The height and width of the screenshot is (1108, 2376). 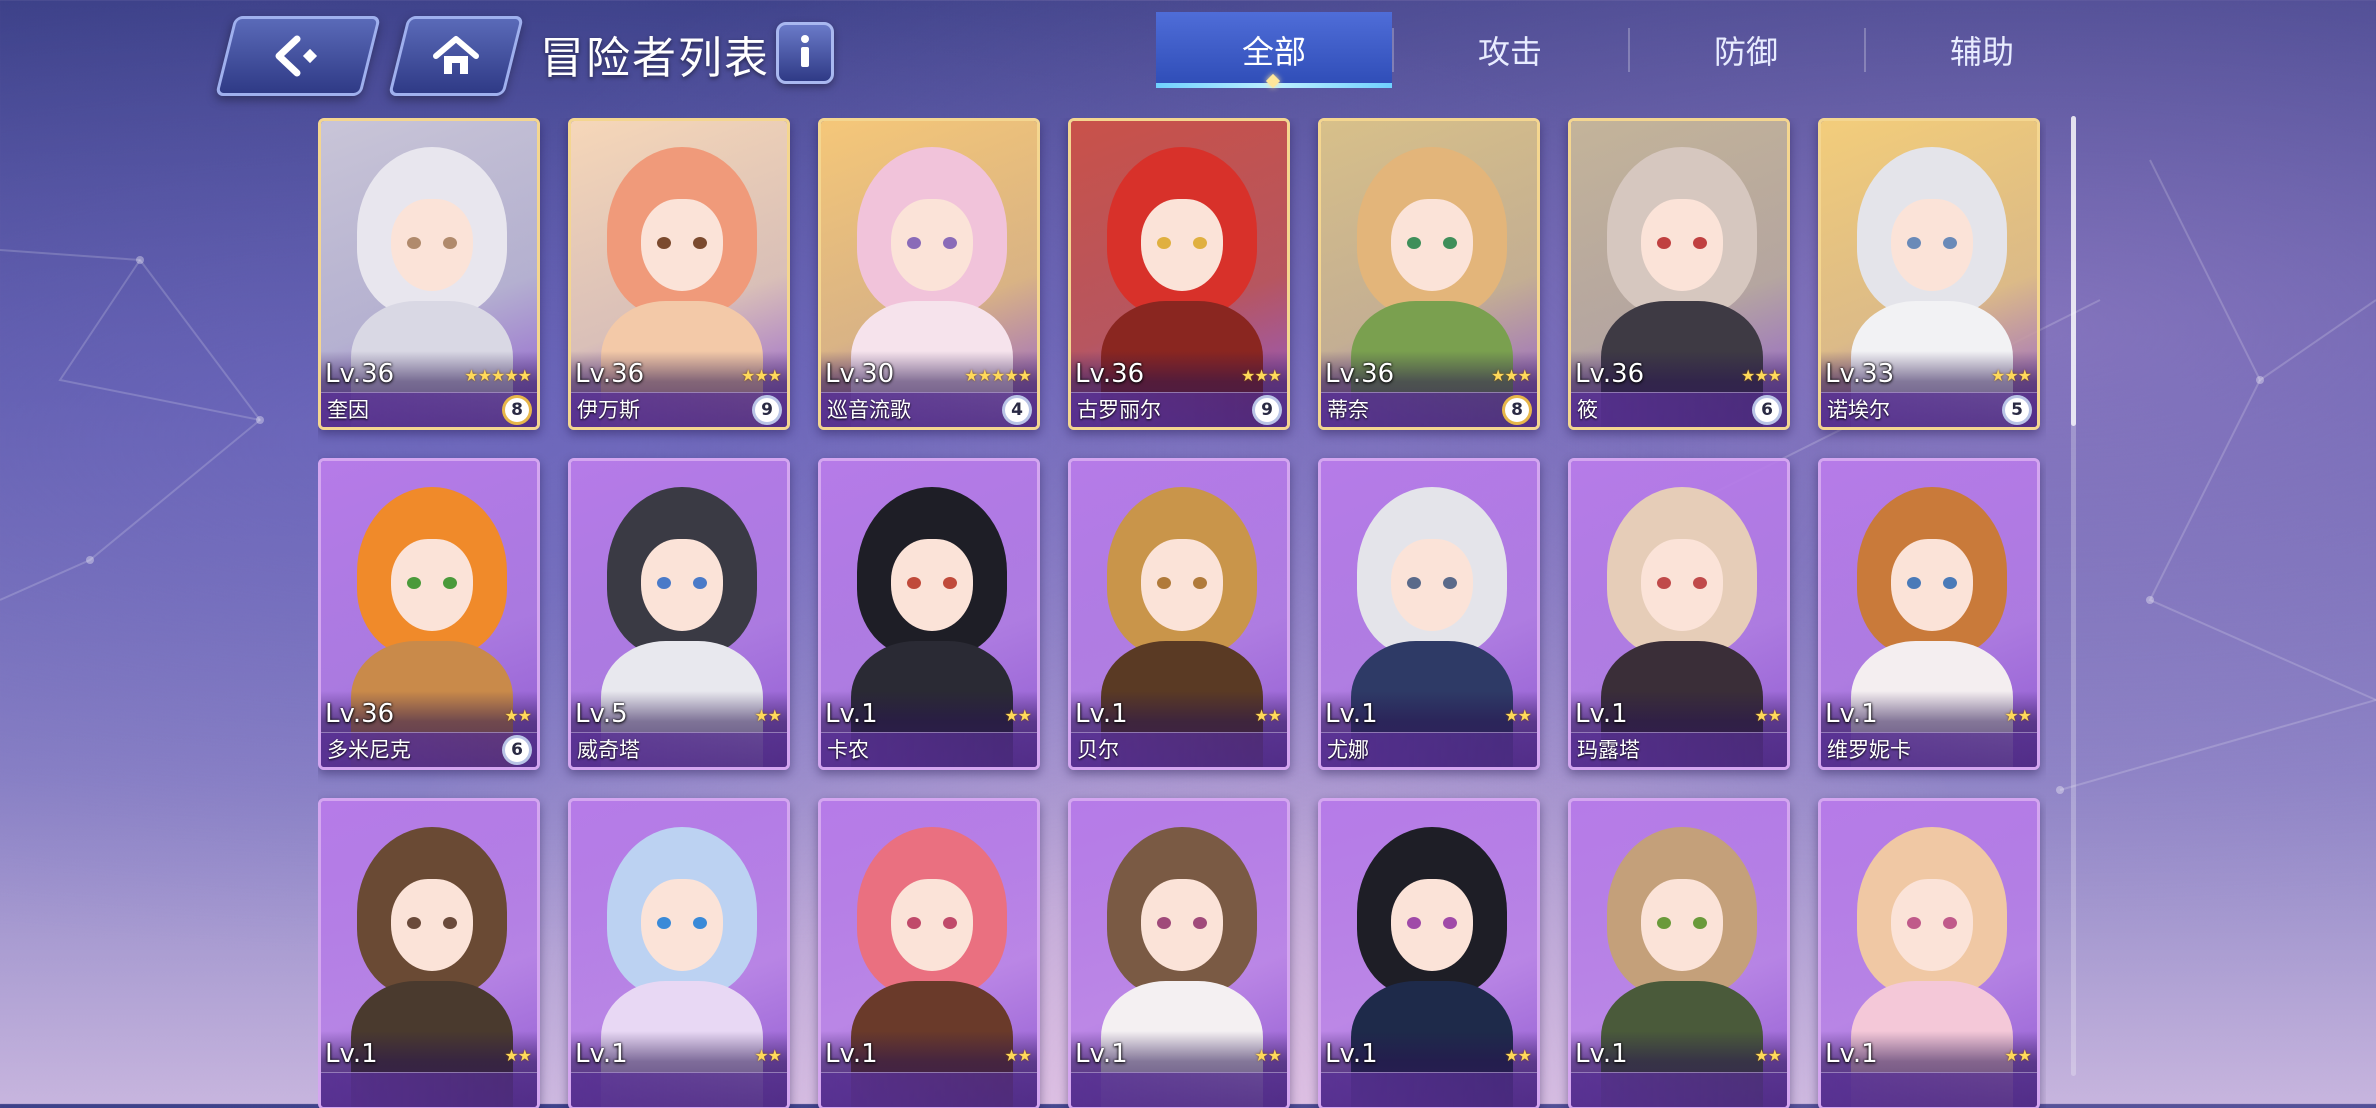 What do you see at coordinates (1429, 409) in the screenshot?
I see `name-bar: 蒂奈 8` at bounding box center [1429, 409].